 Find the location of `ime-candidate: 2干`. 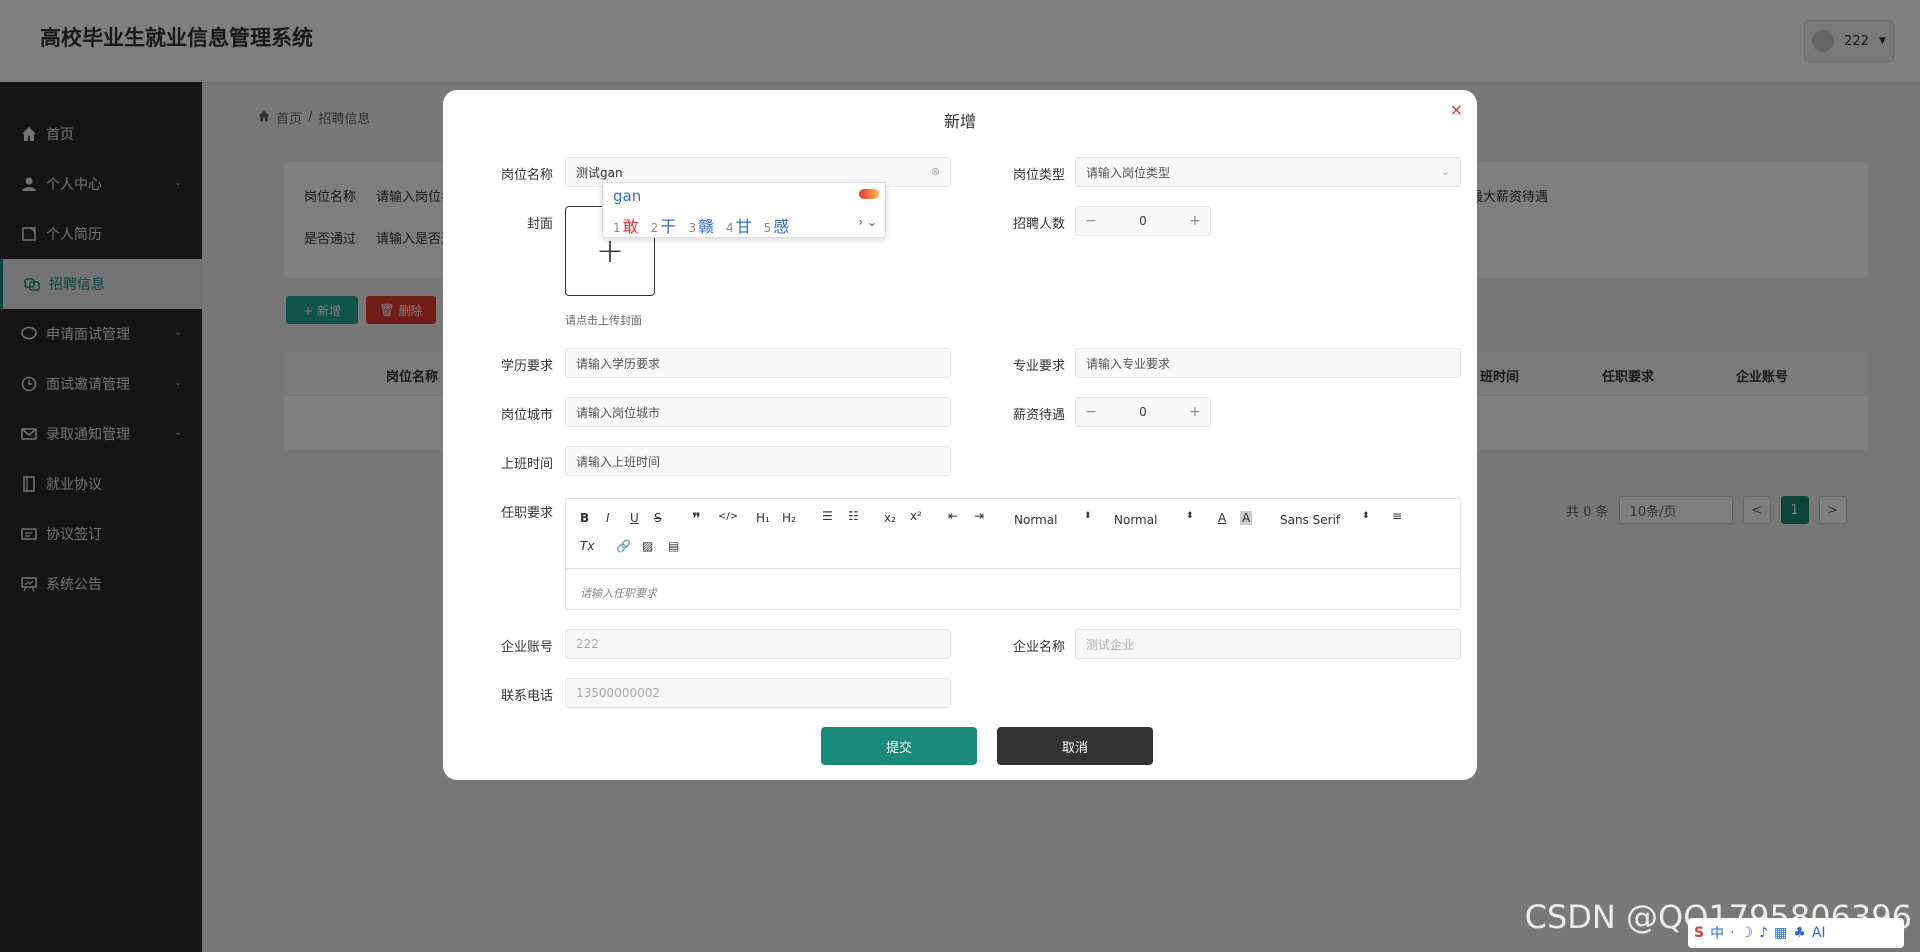

ime-candidate: 2干 is located at coordinates (664, 225).